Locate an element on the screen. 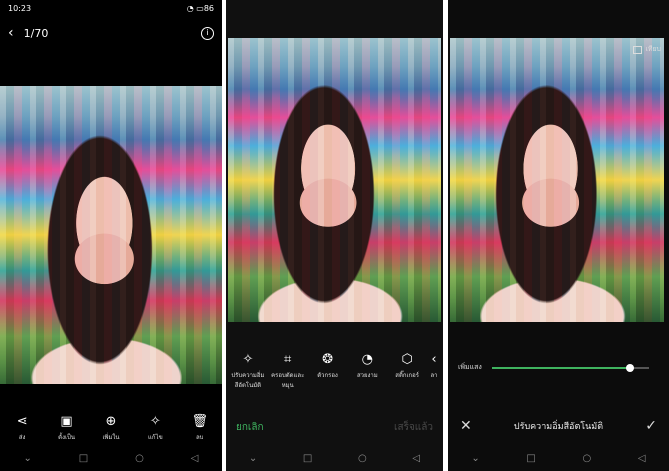  crop-rotate-icon: ⌗ is located at coordinates (288, 359).